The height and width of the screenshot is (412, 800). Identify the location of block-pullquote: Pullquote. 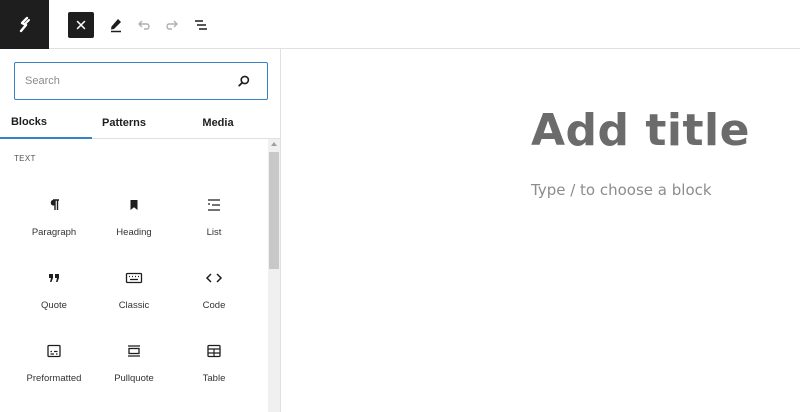
(134, 365).